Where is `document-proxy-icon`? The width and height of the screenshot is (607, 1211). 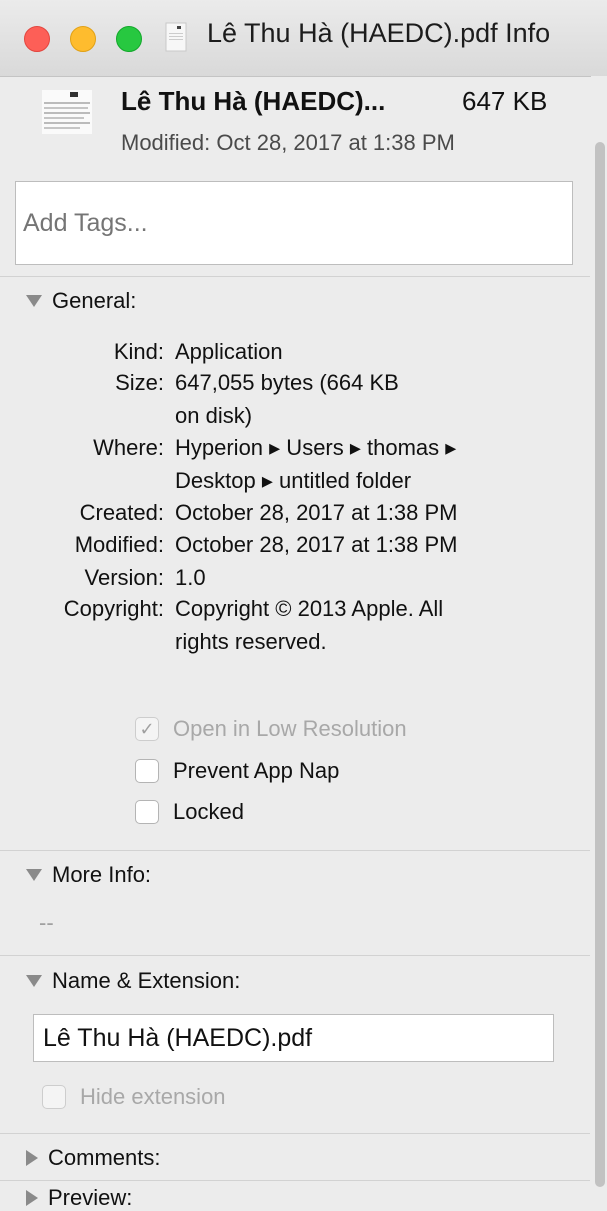
document-proxy-icon is located at coordinates (176, 37).